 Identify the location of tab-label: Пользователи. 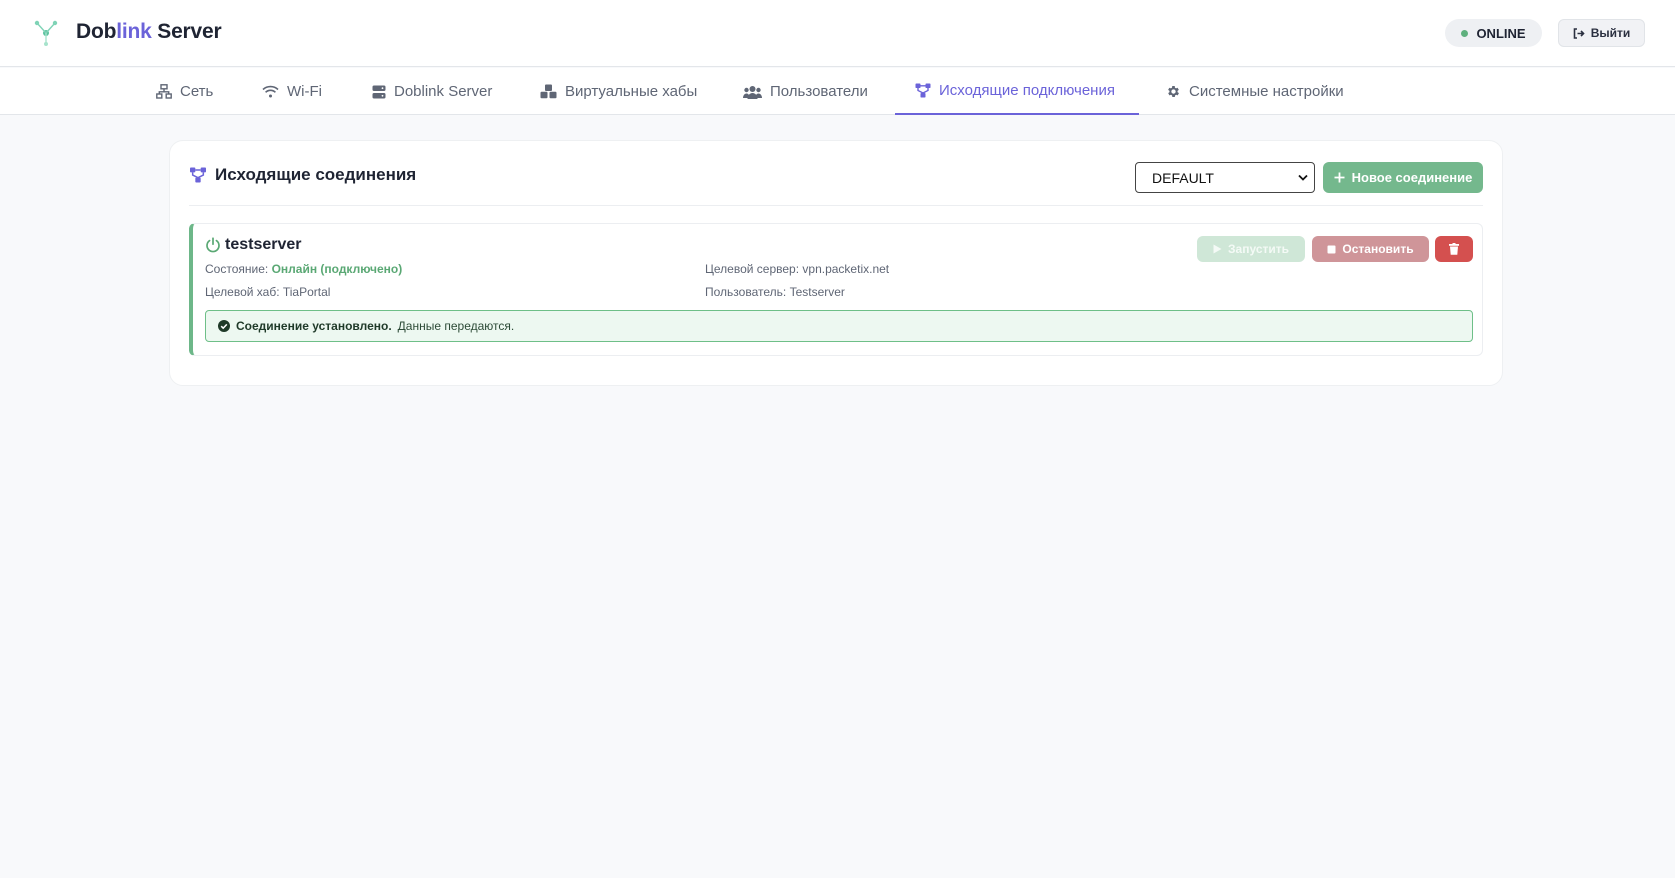
(819, 91).